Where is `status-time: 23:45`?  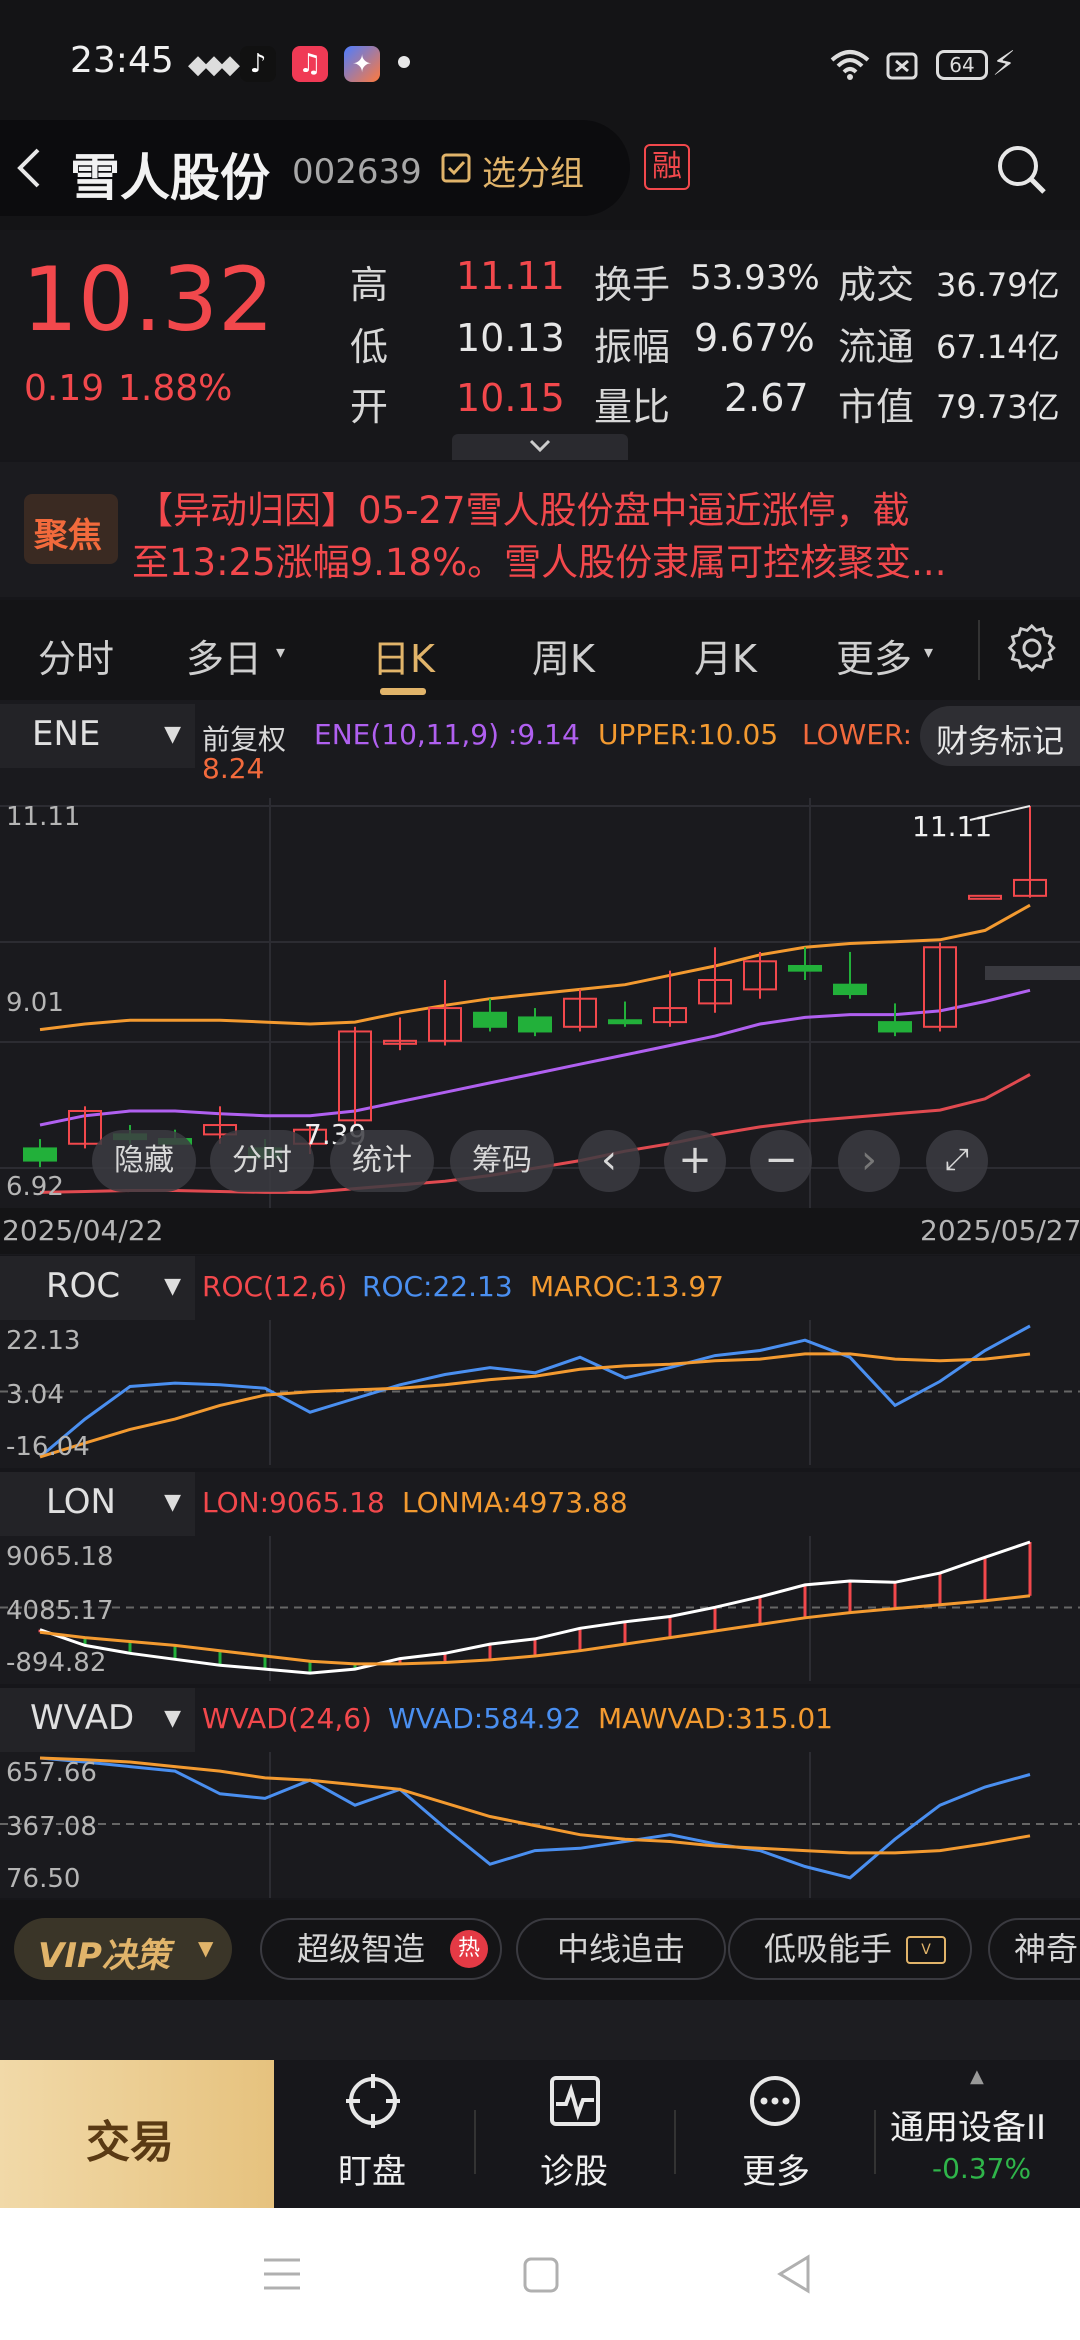
status-time: 23:45 is located at coordinates (122, 60).